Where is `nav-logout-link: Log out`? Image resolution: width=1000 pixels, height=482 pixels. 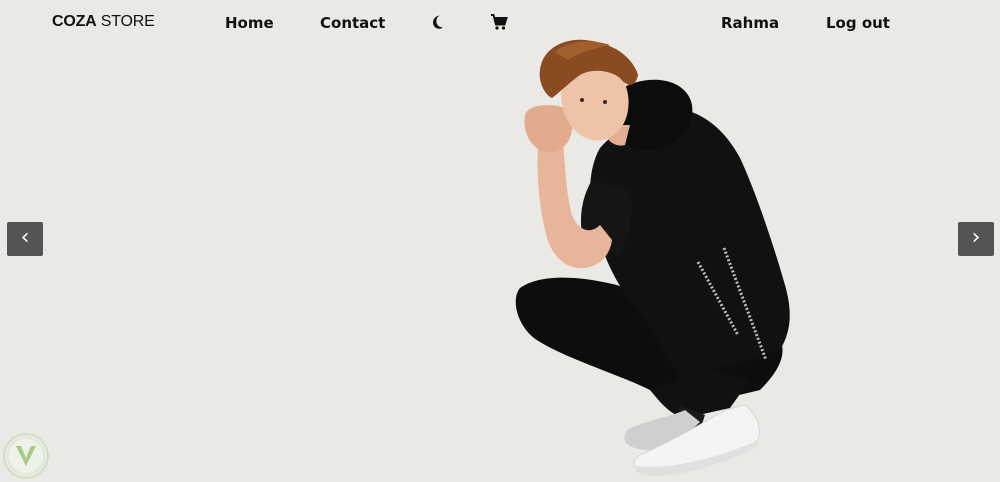
nav-logout-link: Log out is located at coordinates (858, 23).